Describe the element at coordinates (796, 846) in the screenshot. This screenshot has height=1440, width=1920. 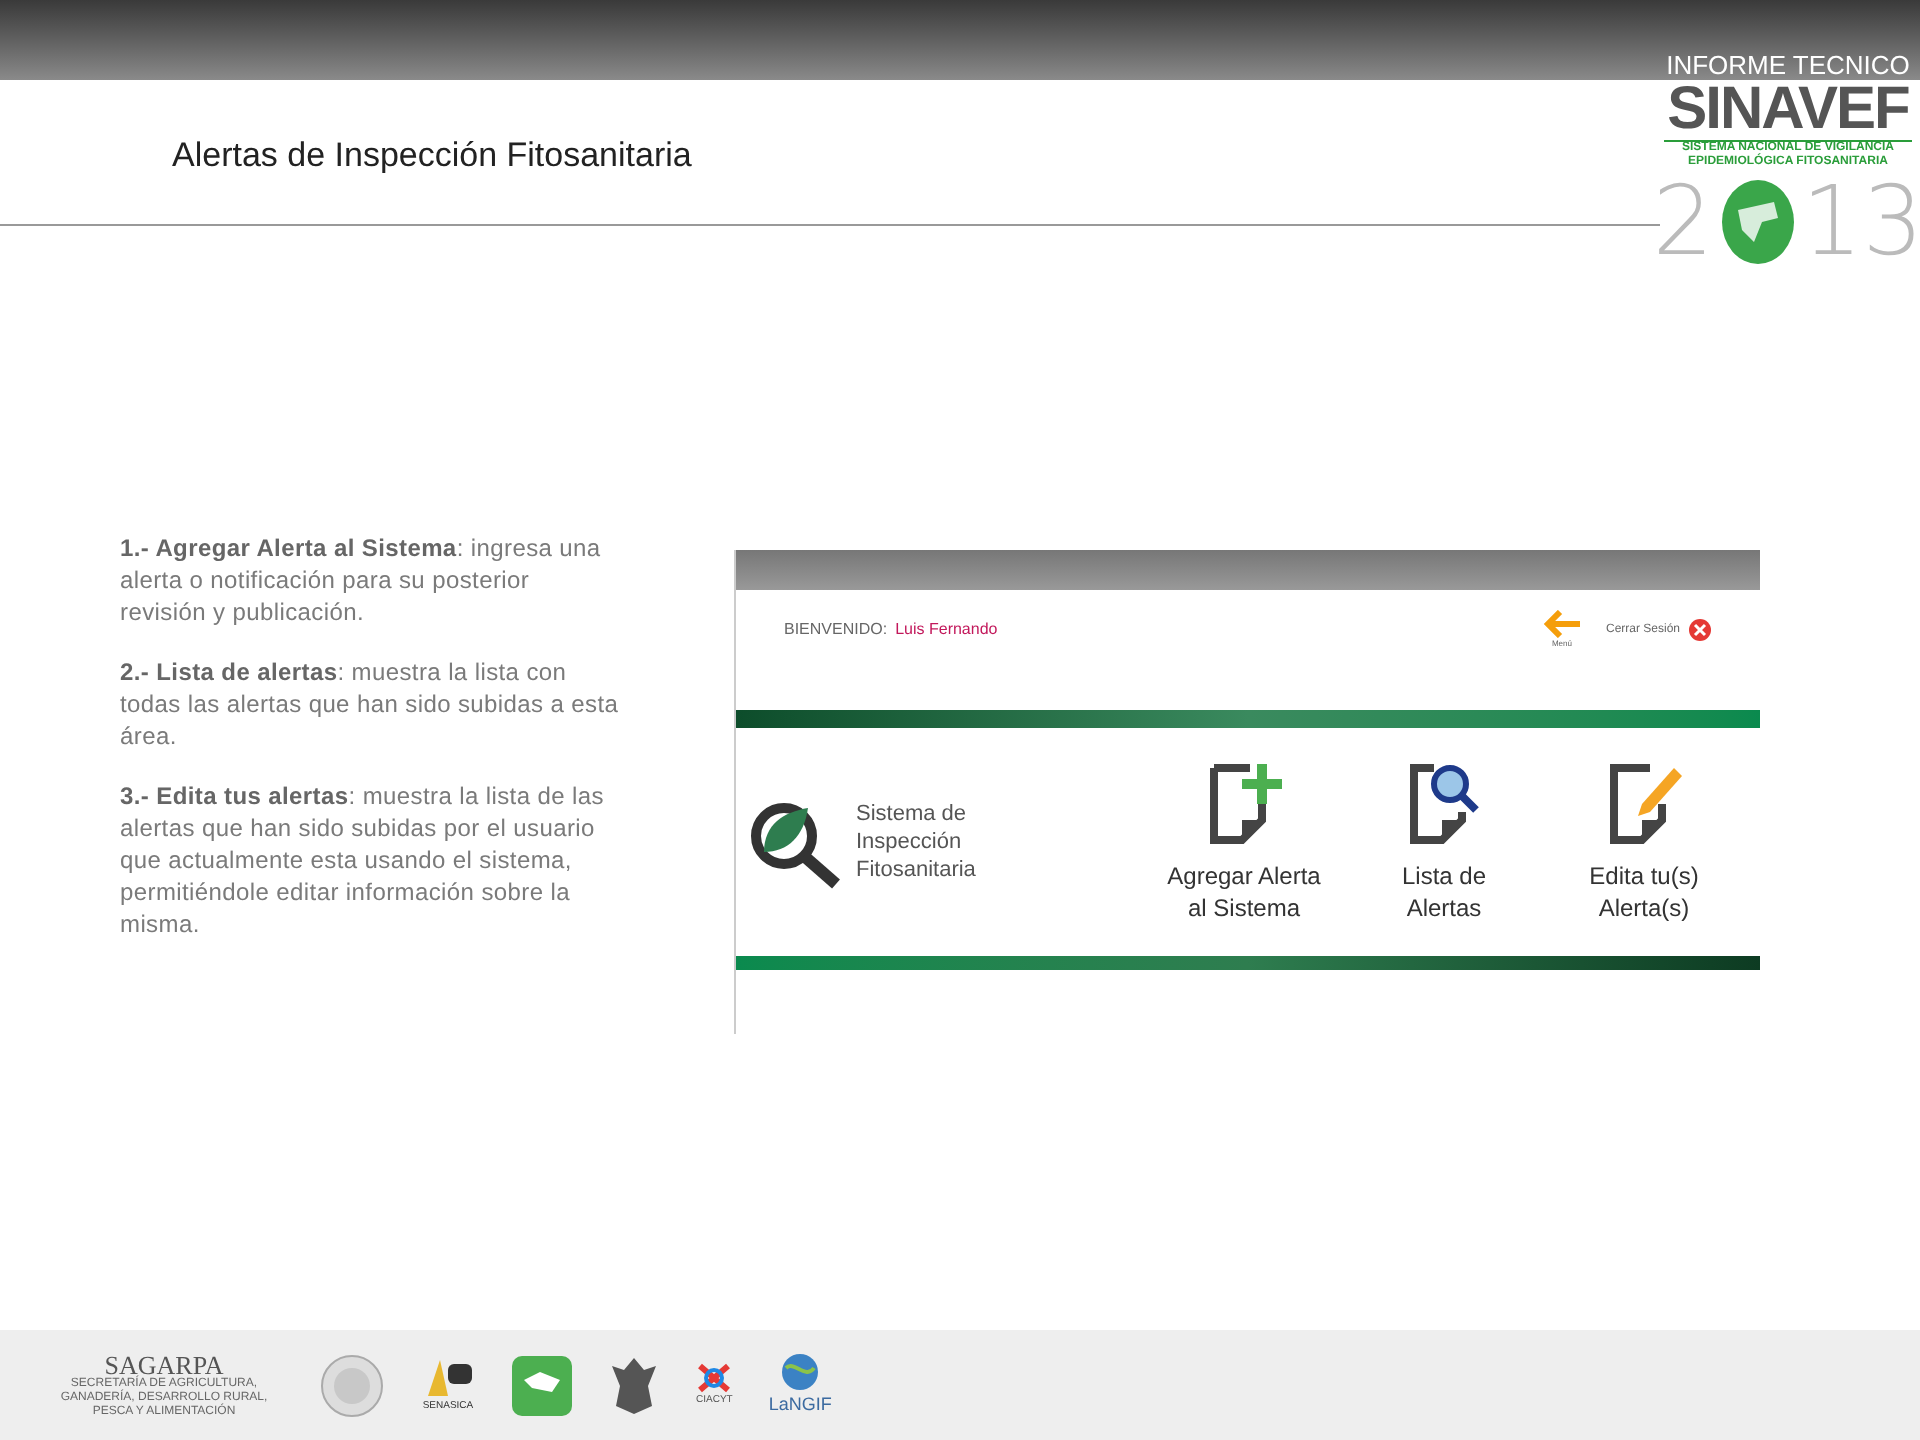
I see `leaf-magnifier-icon` at that location.